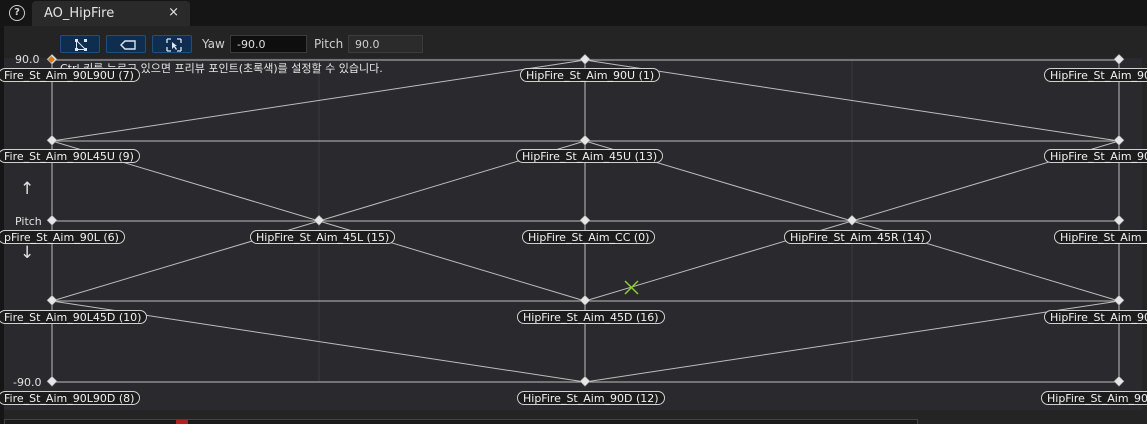  Describe the element at coordinates (27, 253) in the screenshot. I see `arrow-down-icon: ↓` at that location.